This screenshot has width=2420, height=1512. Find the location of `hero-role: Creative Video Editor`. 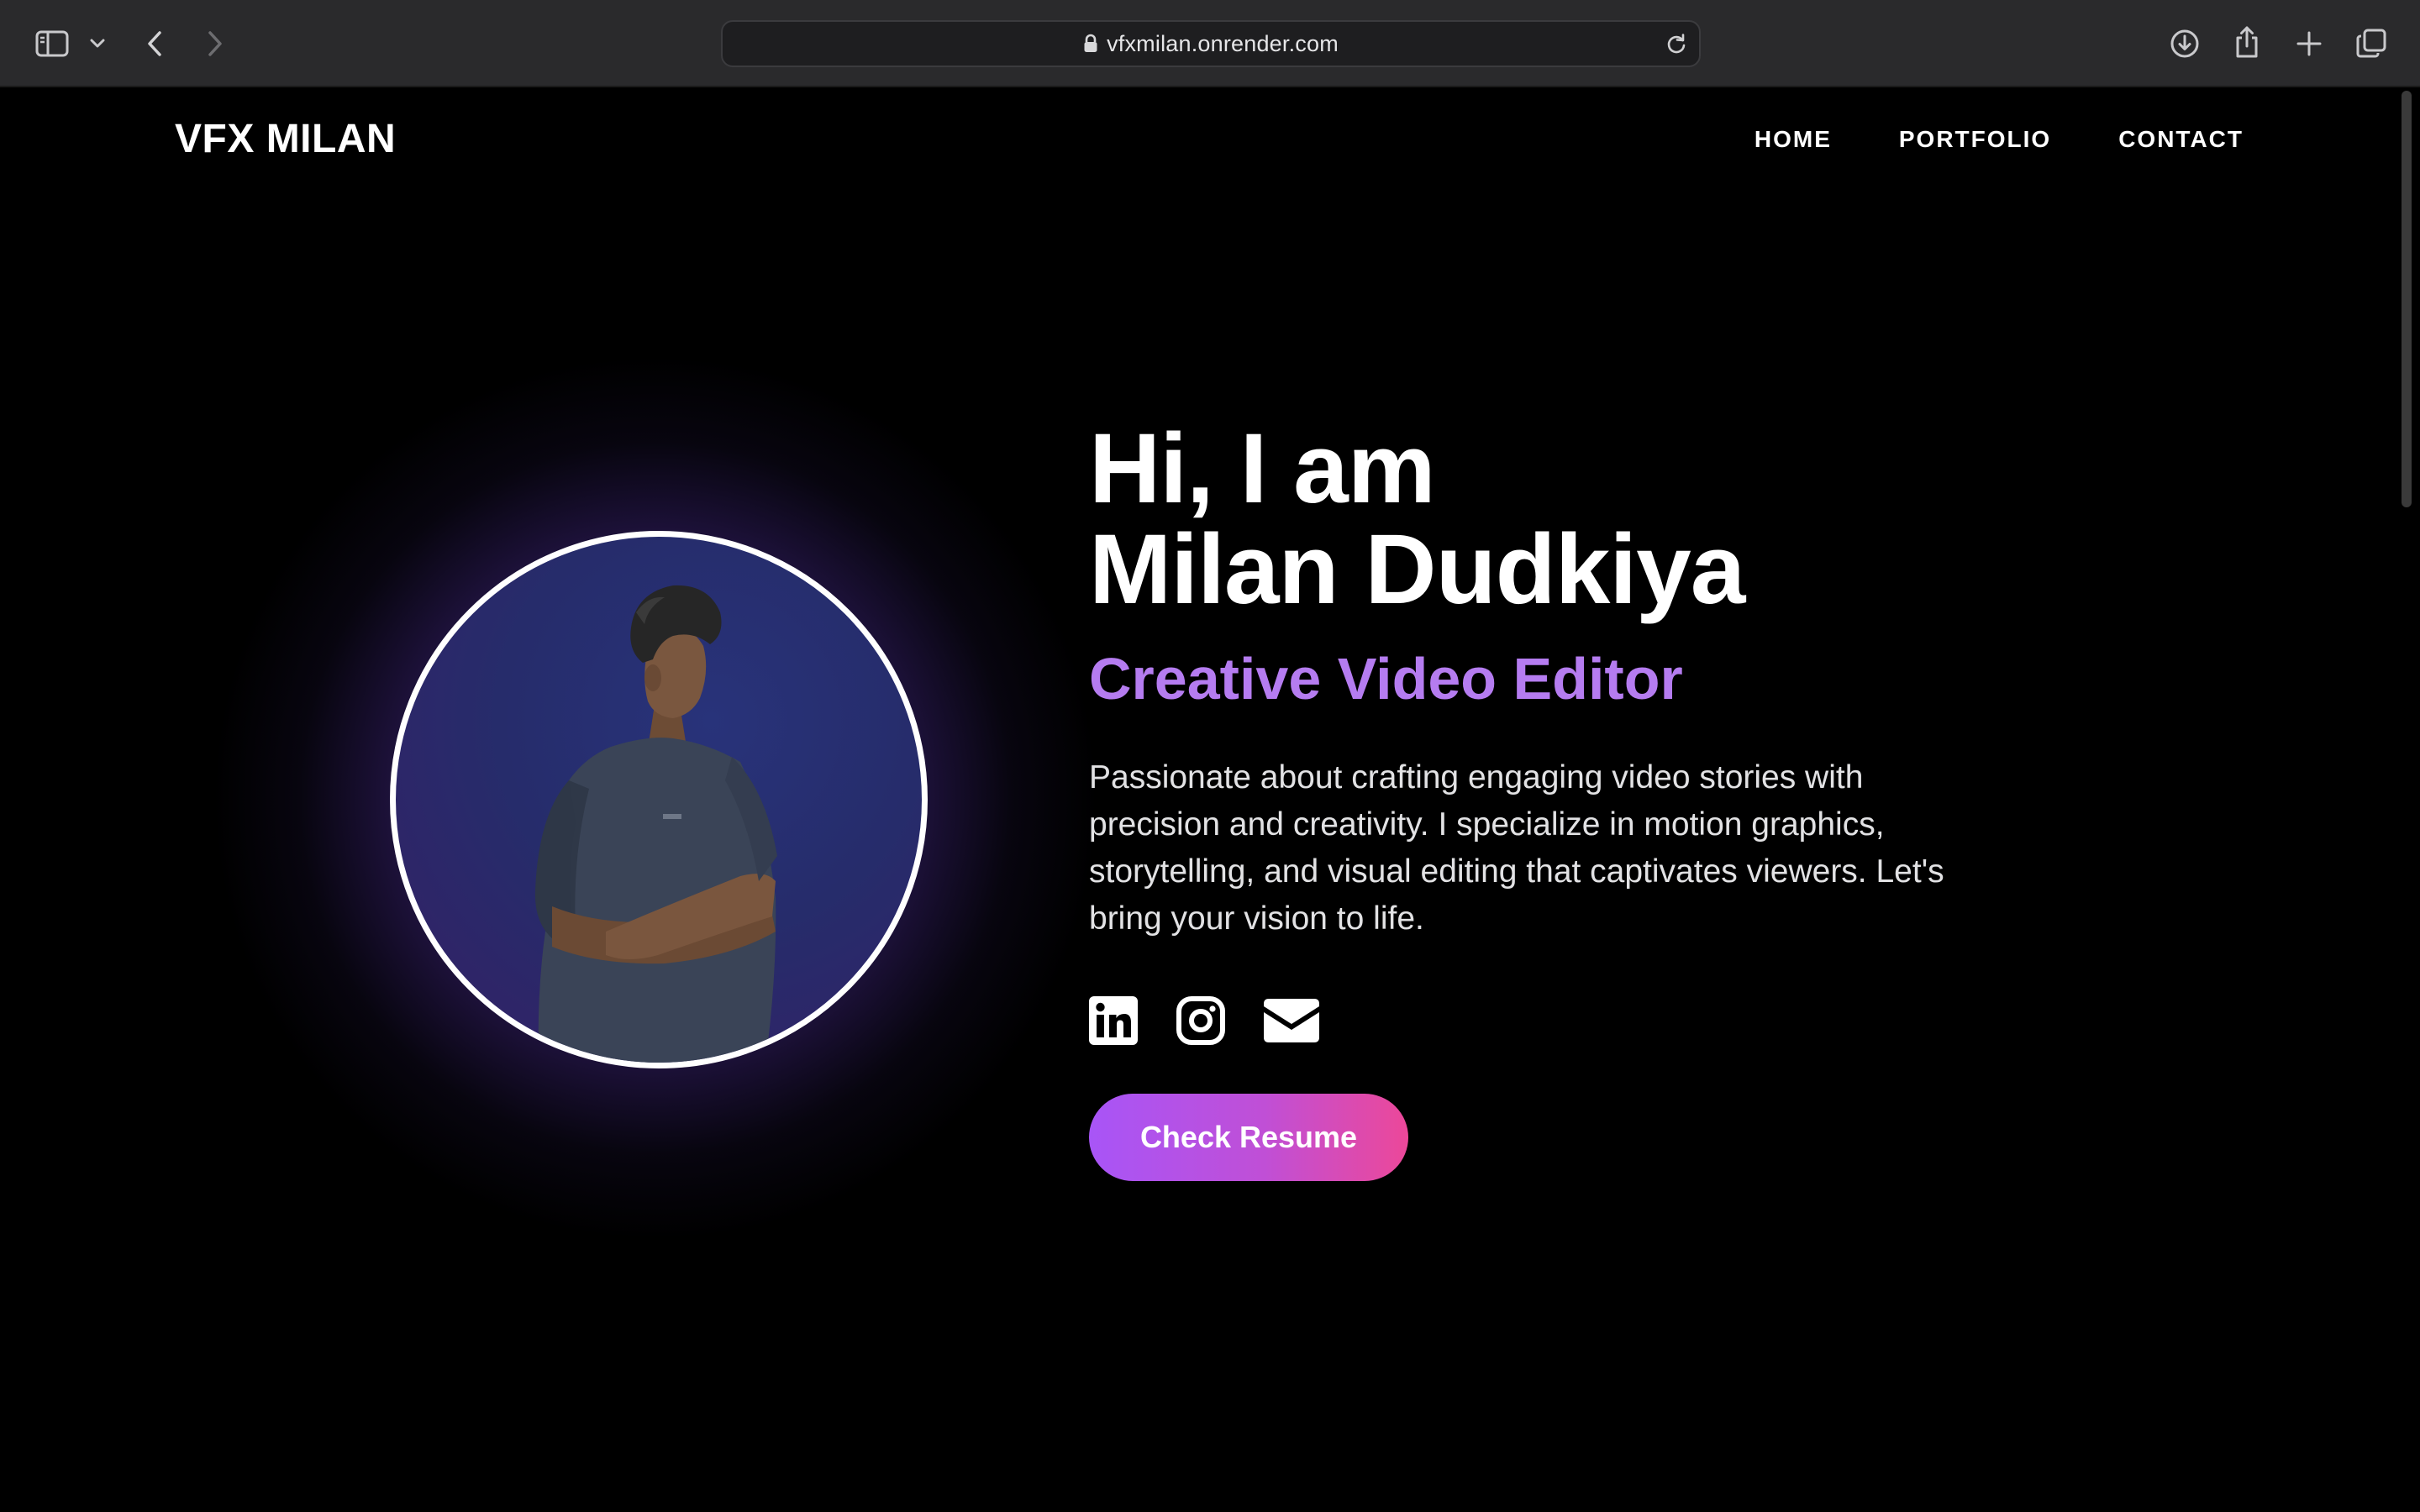

hero-role: Creative Video Editor is located at coordinates (1386, 678).